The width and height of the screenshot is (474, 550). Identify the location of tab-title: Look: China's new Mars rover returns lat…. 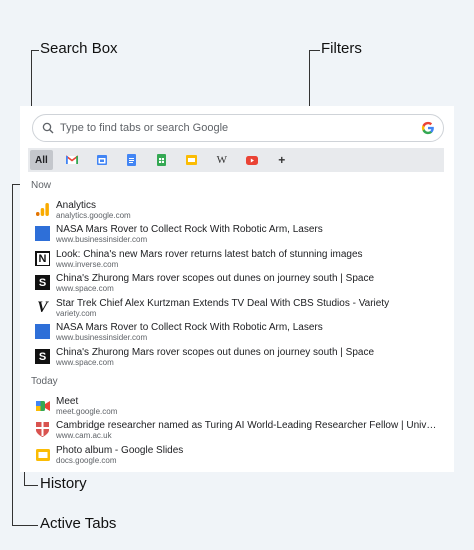
(209, 254).